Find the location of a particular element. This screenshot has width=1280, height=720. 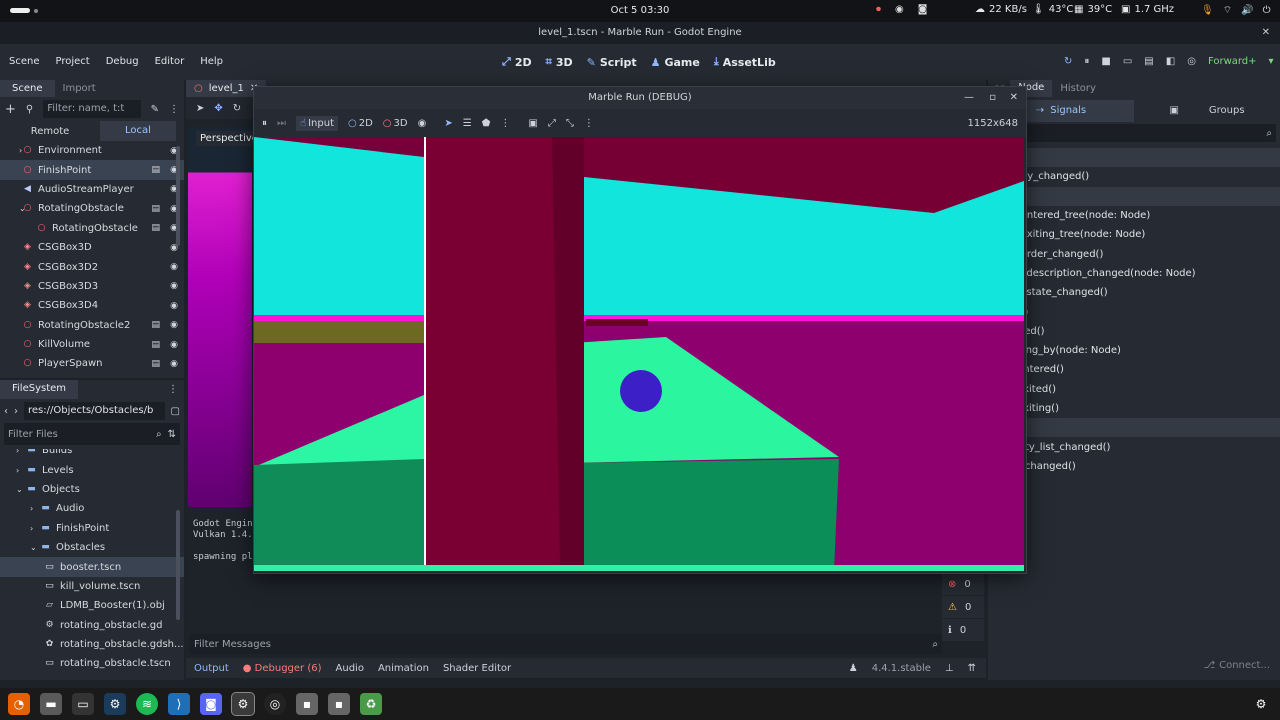

signal-item: child_order_changed() is located at coordinates (1134, 253).